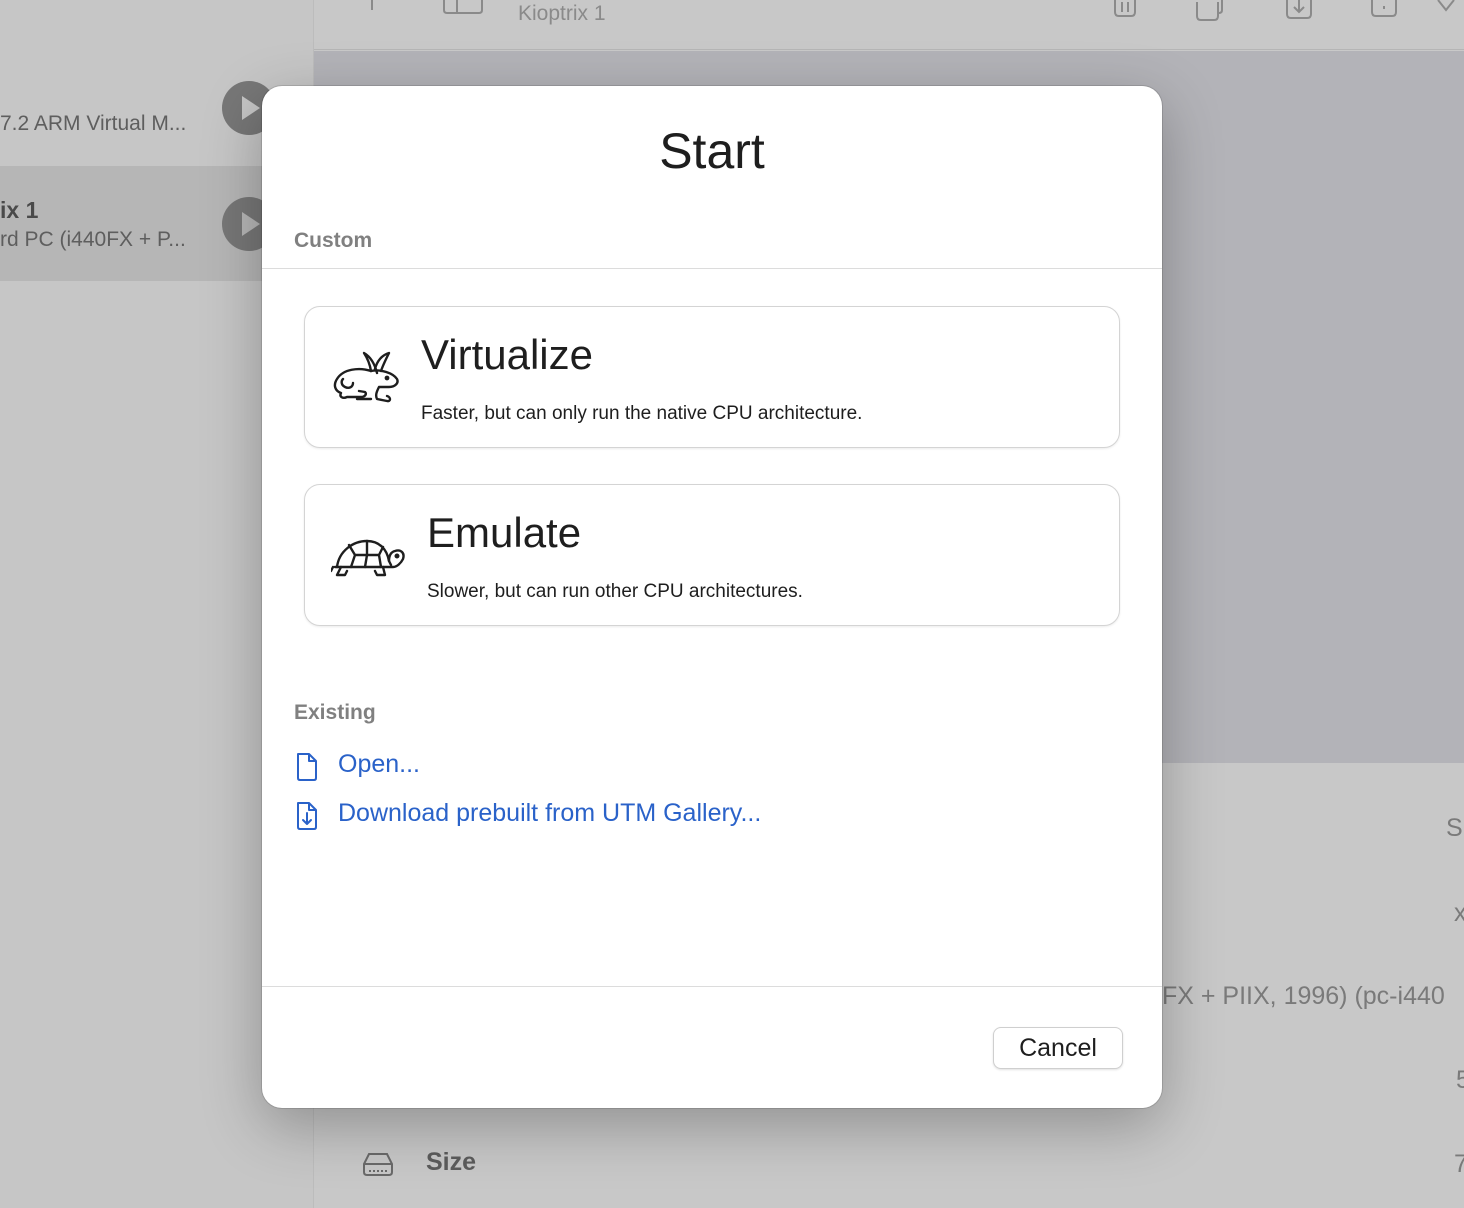  What do you see at coordinates (307, 767) in the screenshot?
I see `document-icon` at bounding box center [307, 767].